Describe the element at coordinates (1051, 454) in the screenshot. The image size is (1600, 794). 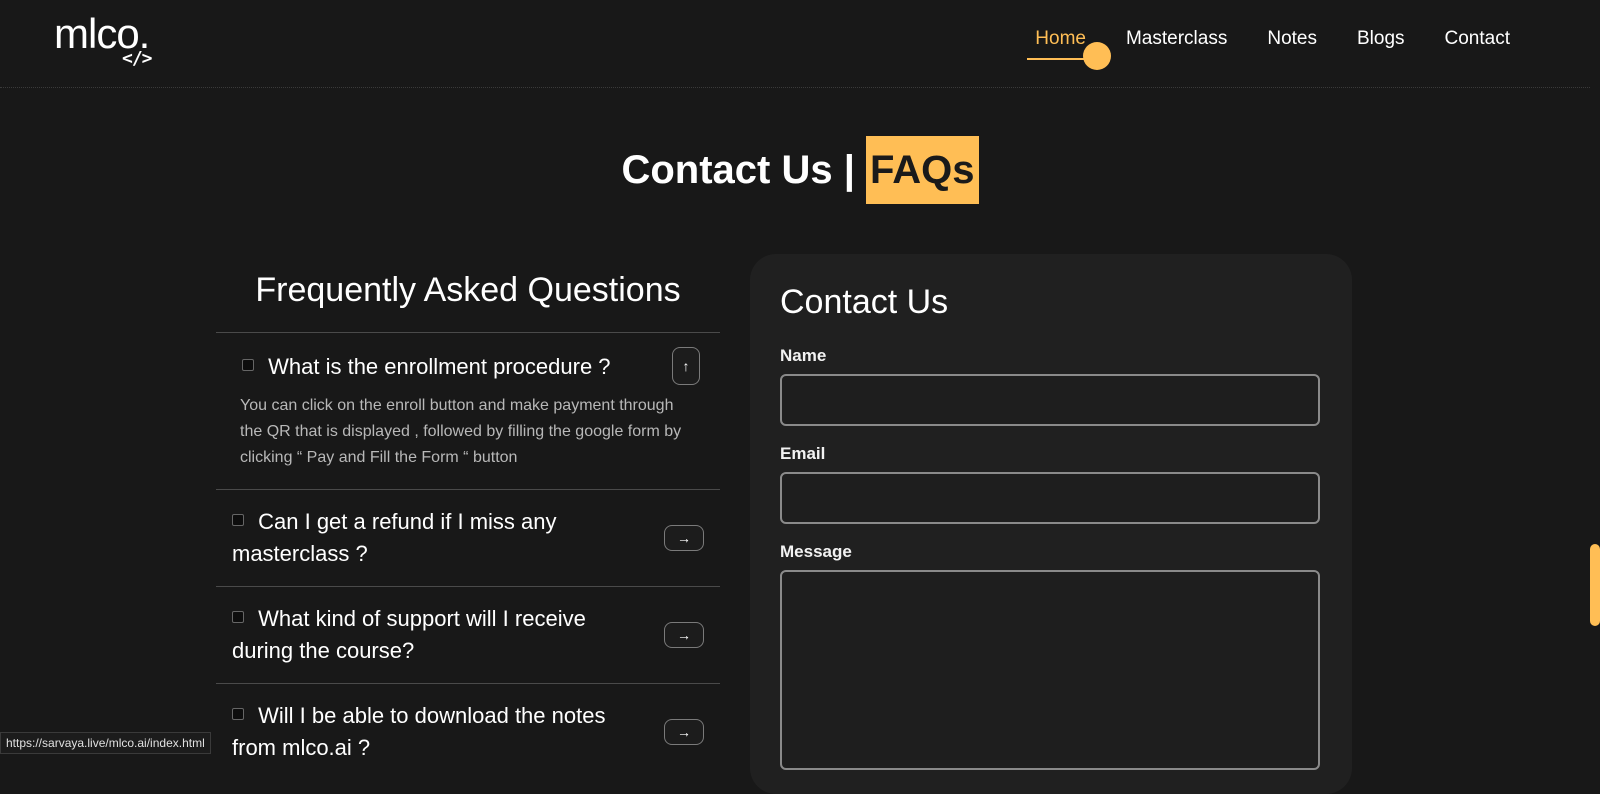
I see `email-label: Email` at that location.